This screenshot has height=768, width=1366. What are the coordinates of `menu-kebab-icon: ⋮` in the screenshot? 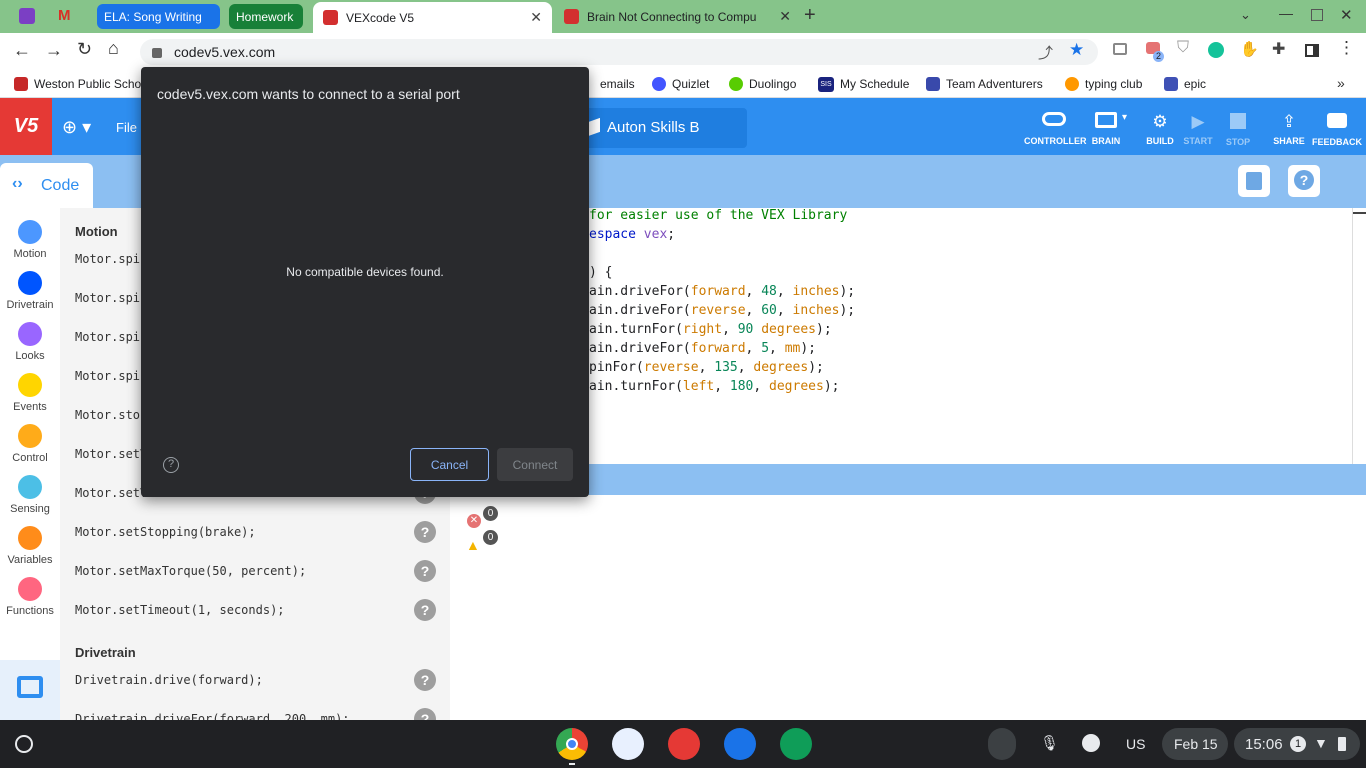 It's located at (1346, 48).